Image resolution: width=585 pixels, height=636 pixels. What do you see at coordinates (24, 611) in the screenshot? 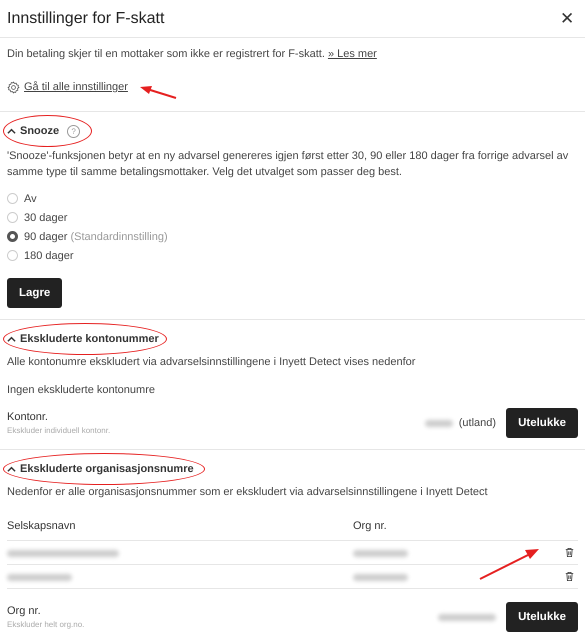
I see `field-label: Org nr.` at bounding box center [24, 611].